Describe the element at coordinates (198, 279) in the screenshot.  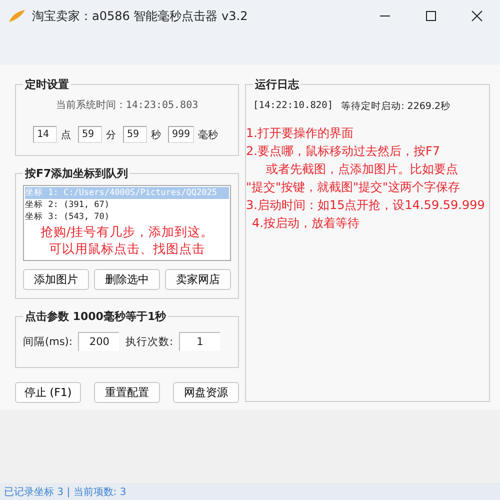
I see `queue-button: 卖家网店` at that location.